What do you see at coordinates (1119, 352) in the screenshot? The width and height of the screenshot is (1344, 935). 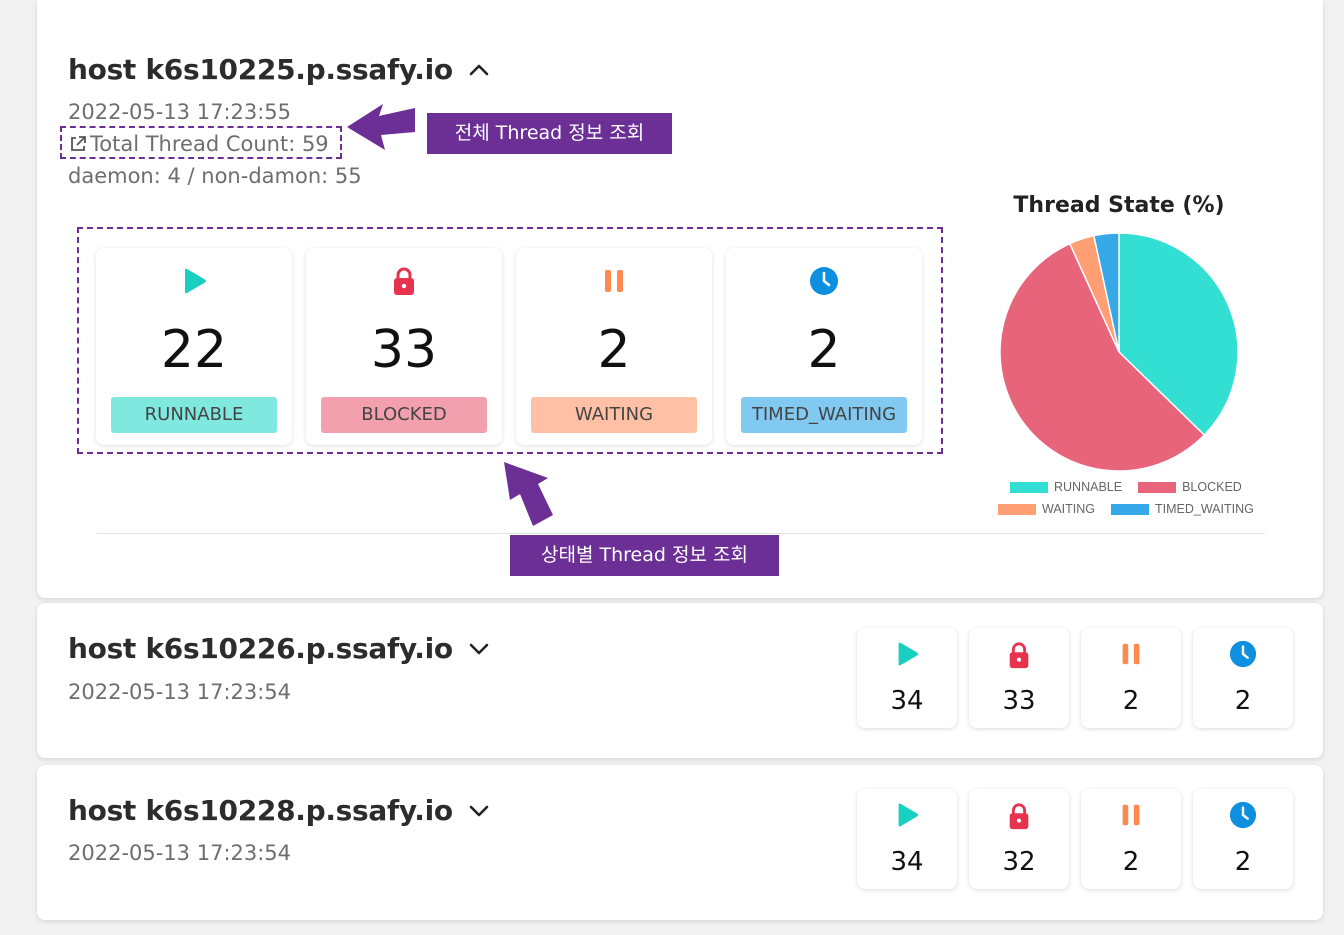 I see `thread-state-pie-chart` at bounding box center [1119, 352].